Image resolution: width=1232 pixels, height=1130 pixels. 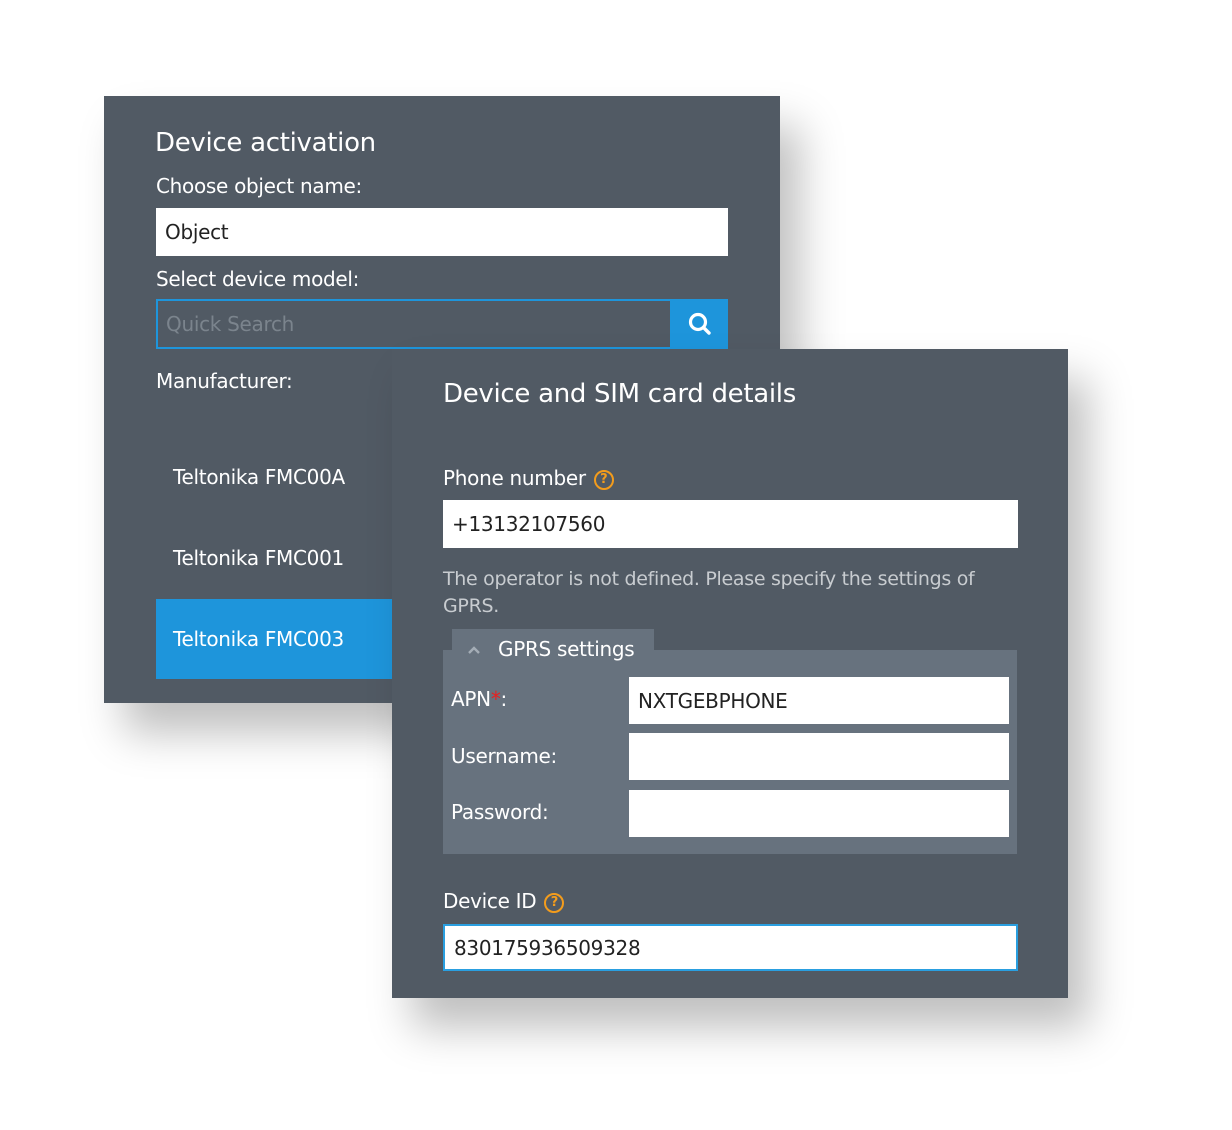 I want to click on object-name-label: Choose object name:, so click(x=259, y=186).